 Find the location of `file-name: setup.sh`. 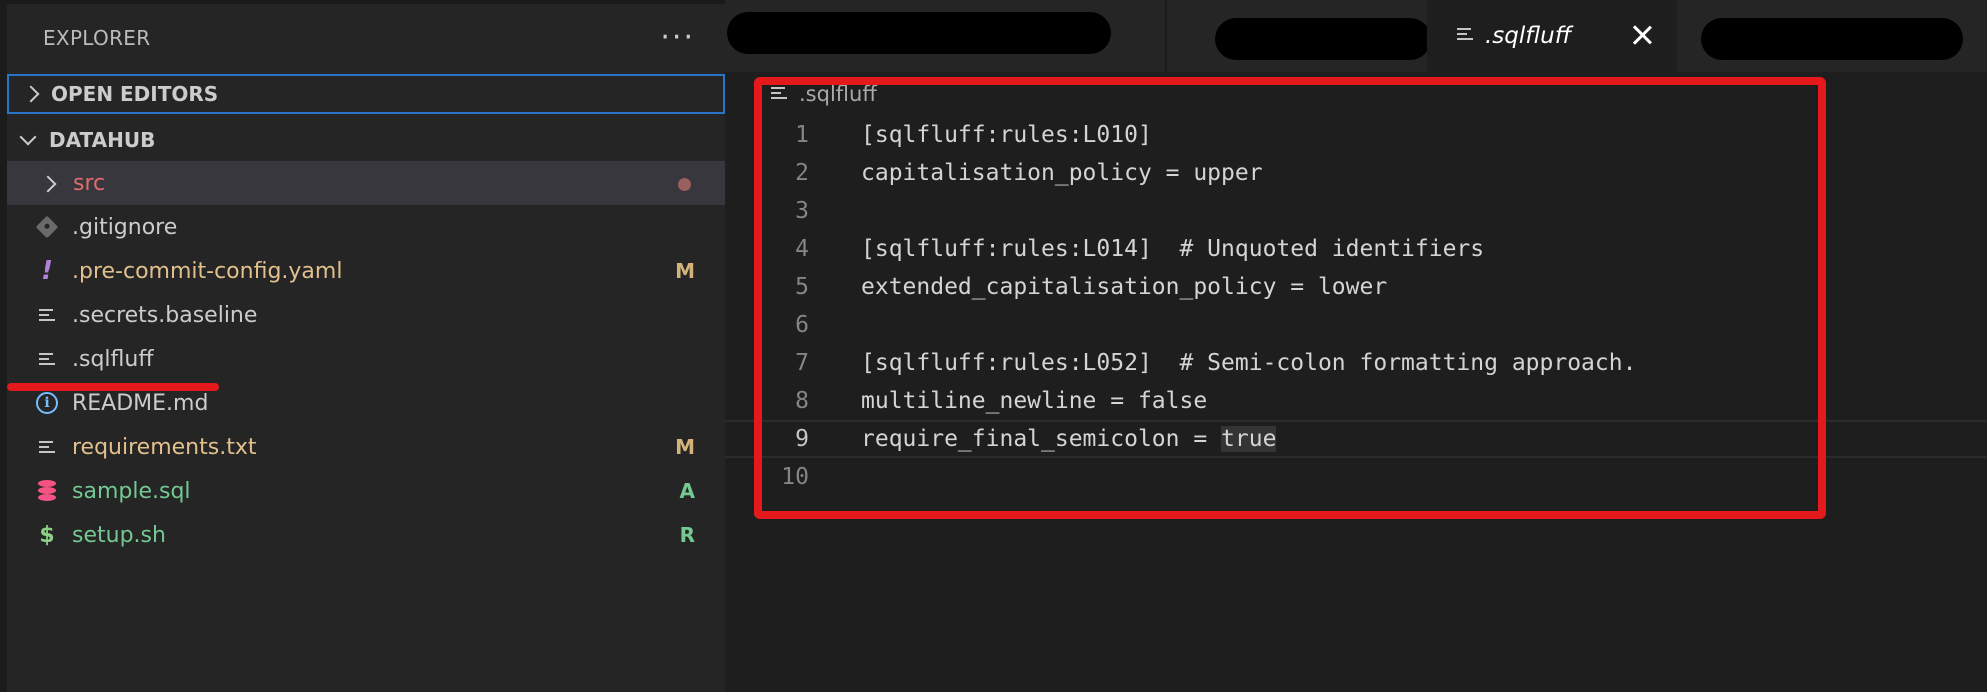

file-name: setup.sh is located at coordinates (119, 535).